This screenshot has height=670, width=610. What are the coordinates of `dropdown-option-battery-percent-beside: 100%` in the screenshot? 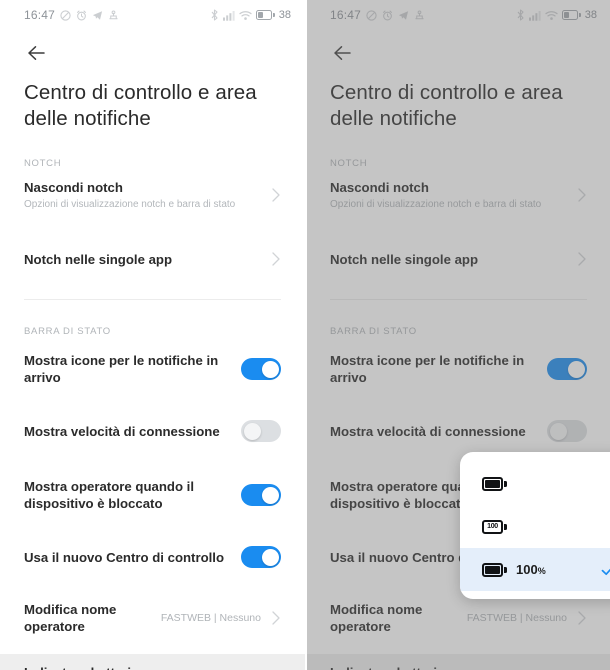 It's located at (535, 569).